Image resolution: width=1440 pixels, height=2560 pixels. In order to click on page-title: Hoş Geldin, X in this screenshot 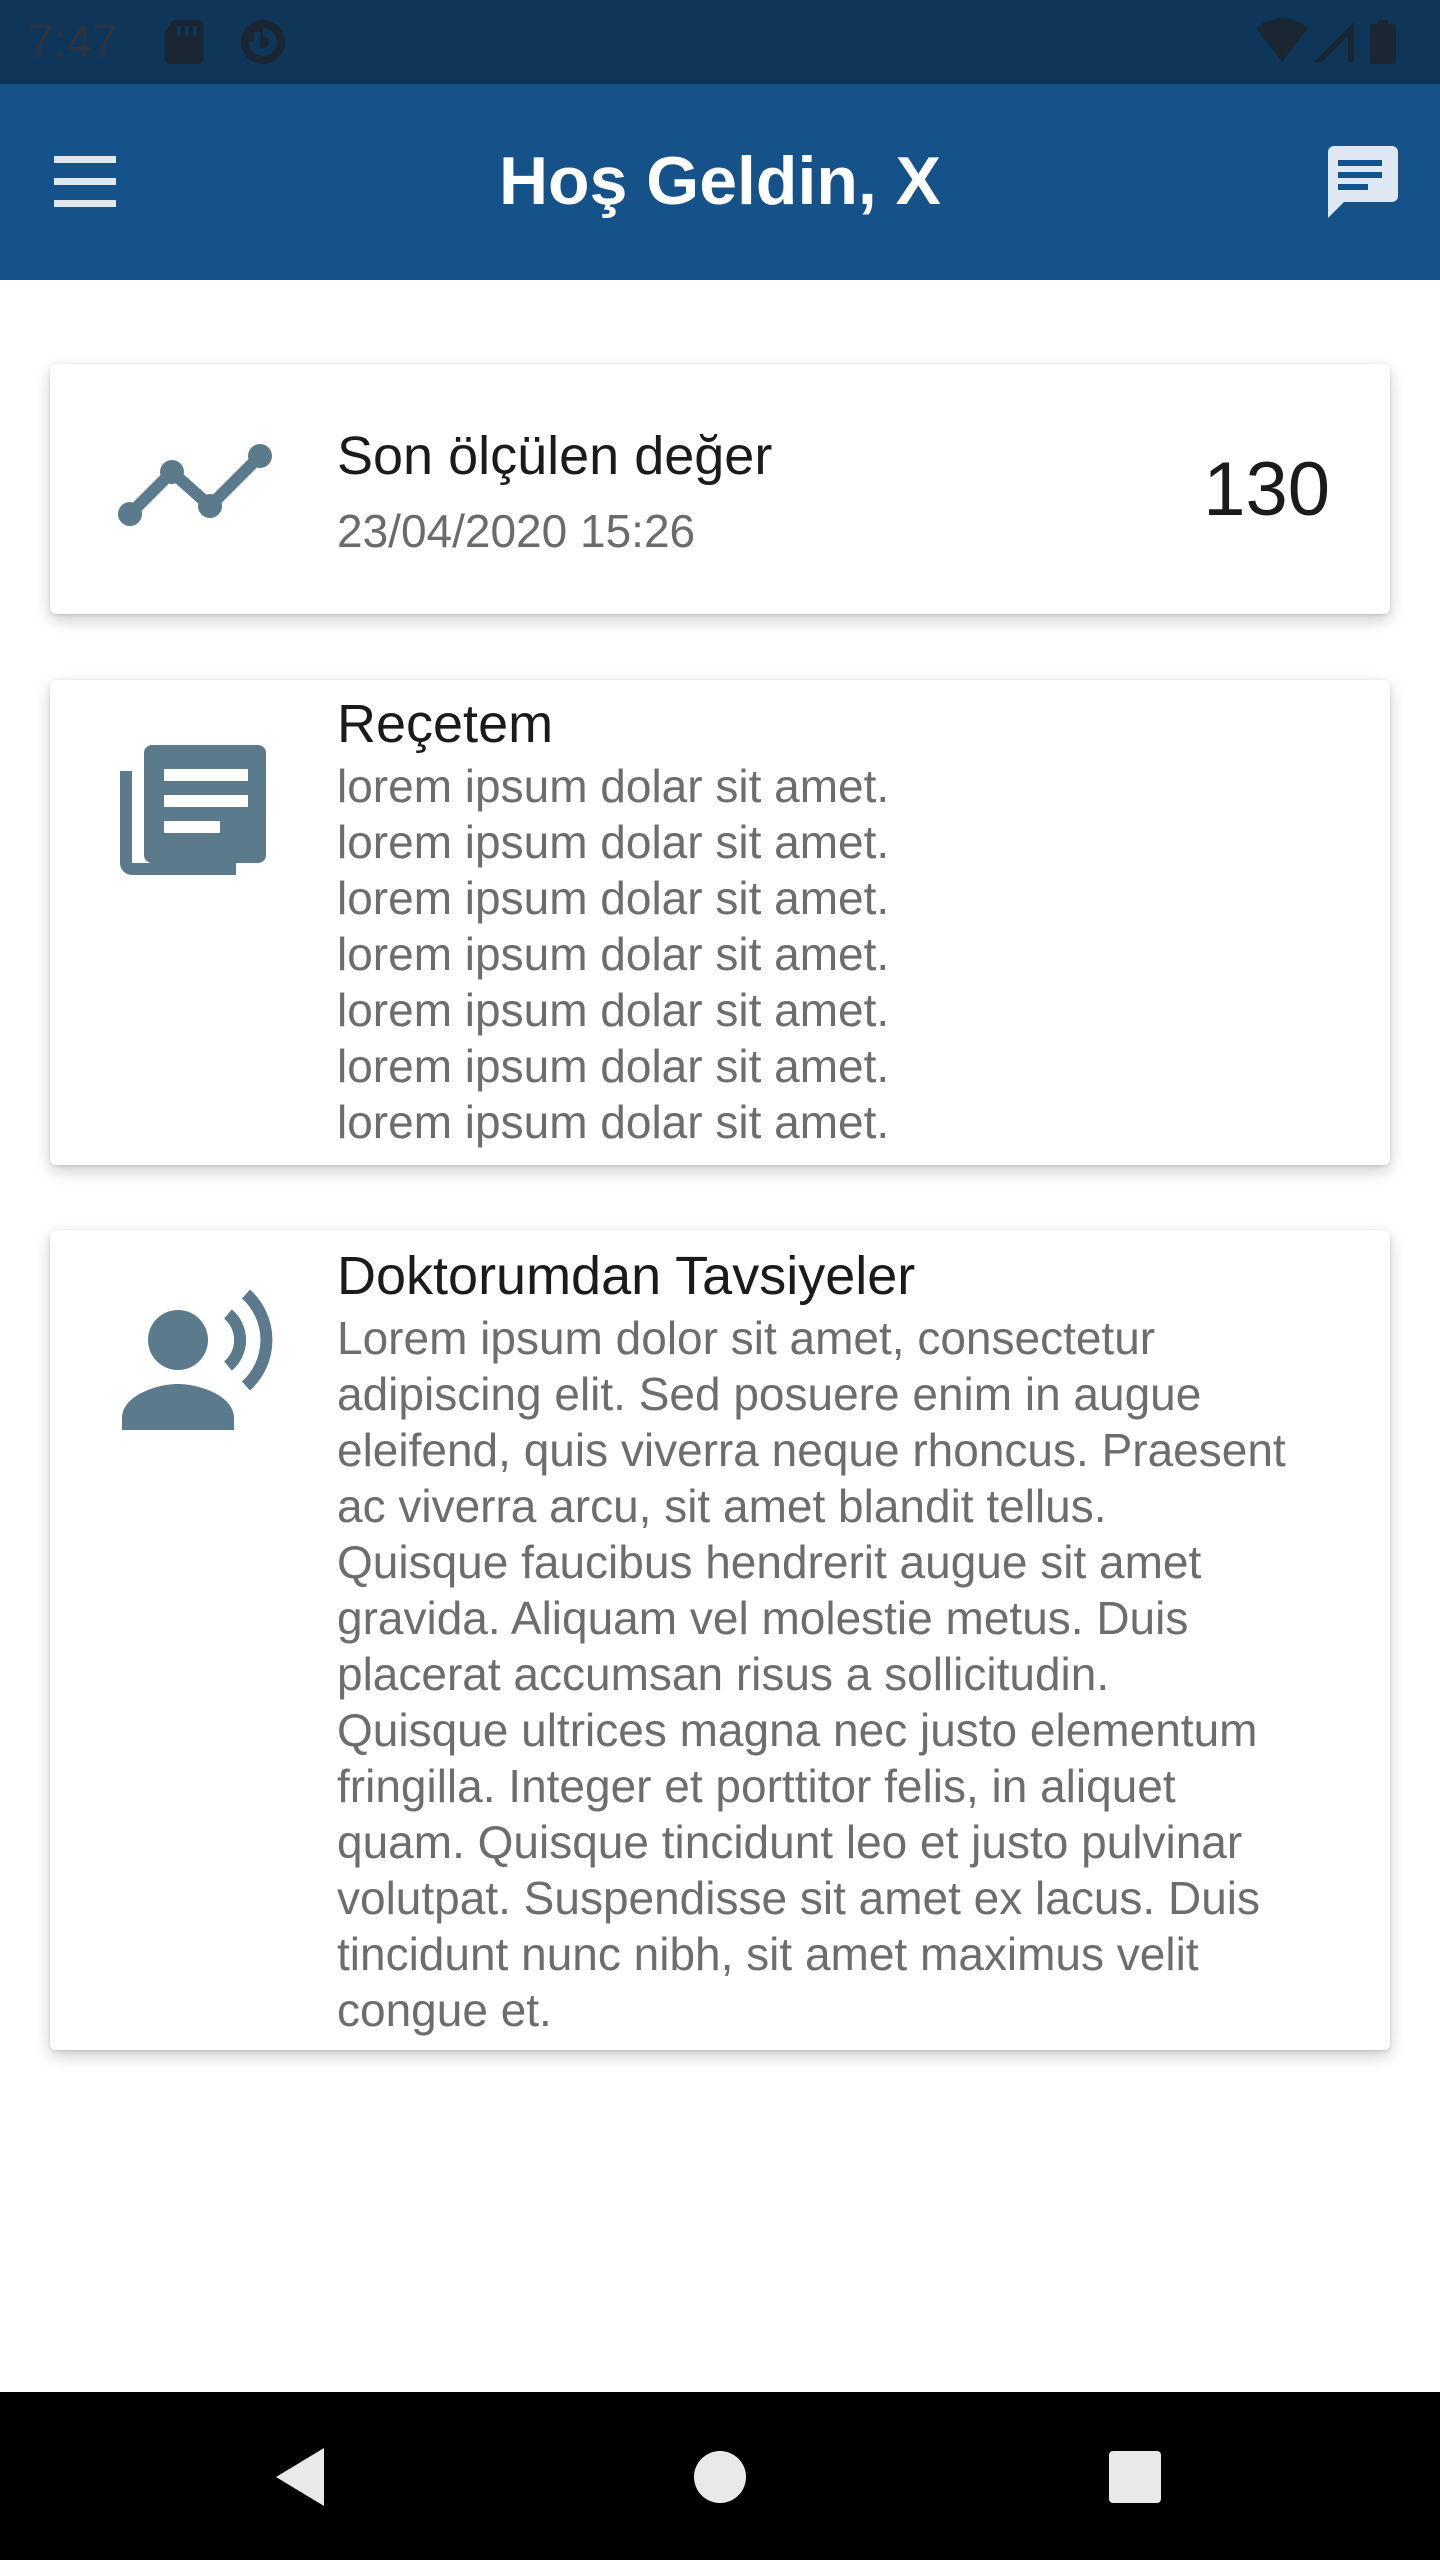, I will do `click(720, 181)`.